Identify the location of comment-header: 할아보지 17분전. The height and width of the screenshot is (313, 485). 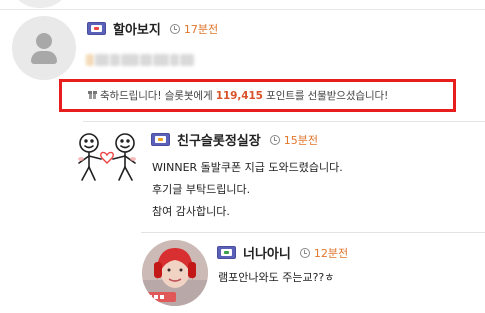
(152, 28).